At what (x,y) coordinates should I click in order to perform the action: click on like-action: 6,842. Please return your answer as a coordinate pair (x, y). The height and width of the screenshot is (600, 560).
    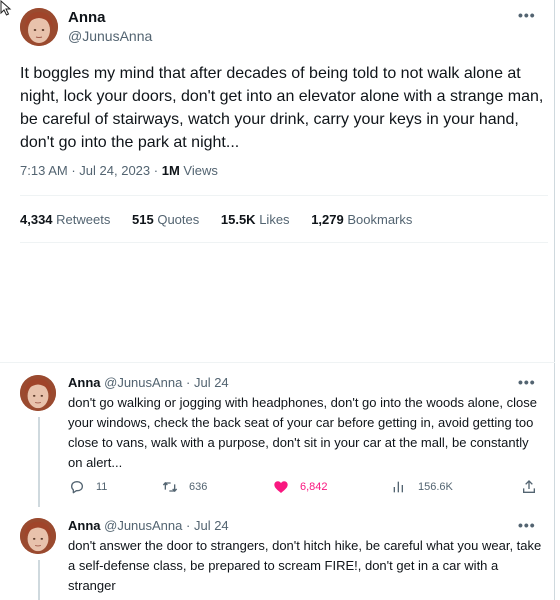
    Looking at the image, I should click on (300, 487).